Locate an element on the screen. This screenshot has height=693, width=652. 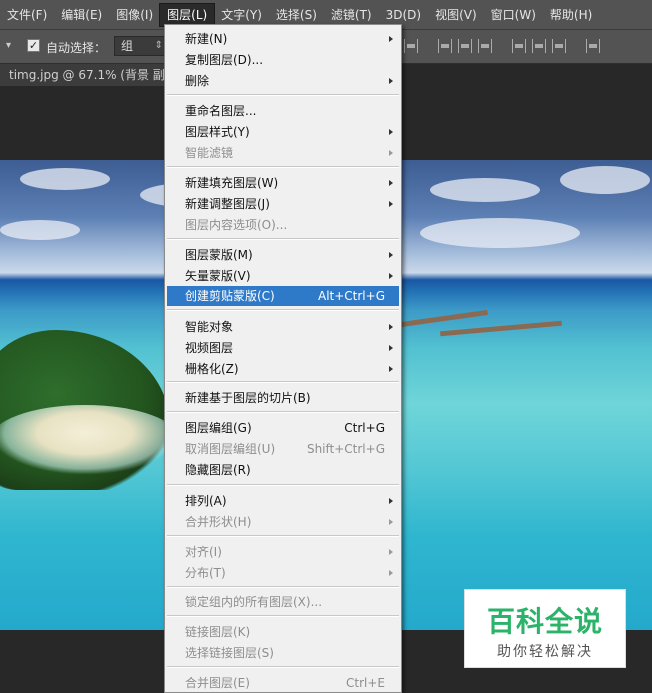
menu-edit: 编辑(E) is located at coordinates (81, 15).